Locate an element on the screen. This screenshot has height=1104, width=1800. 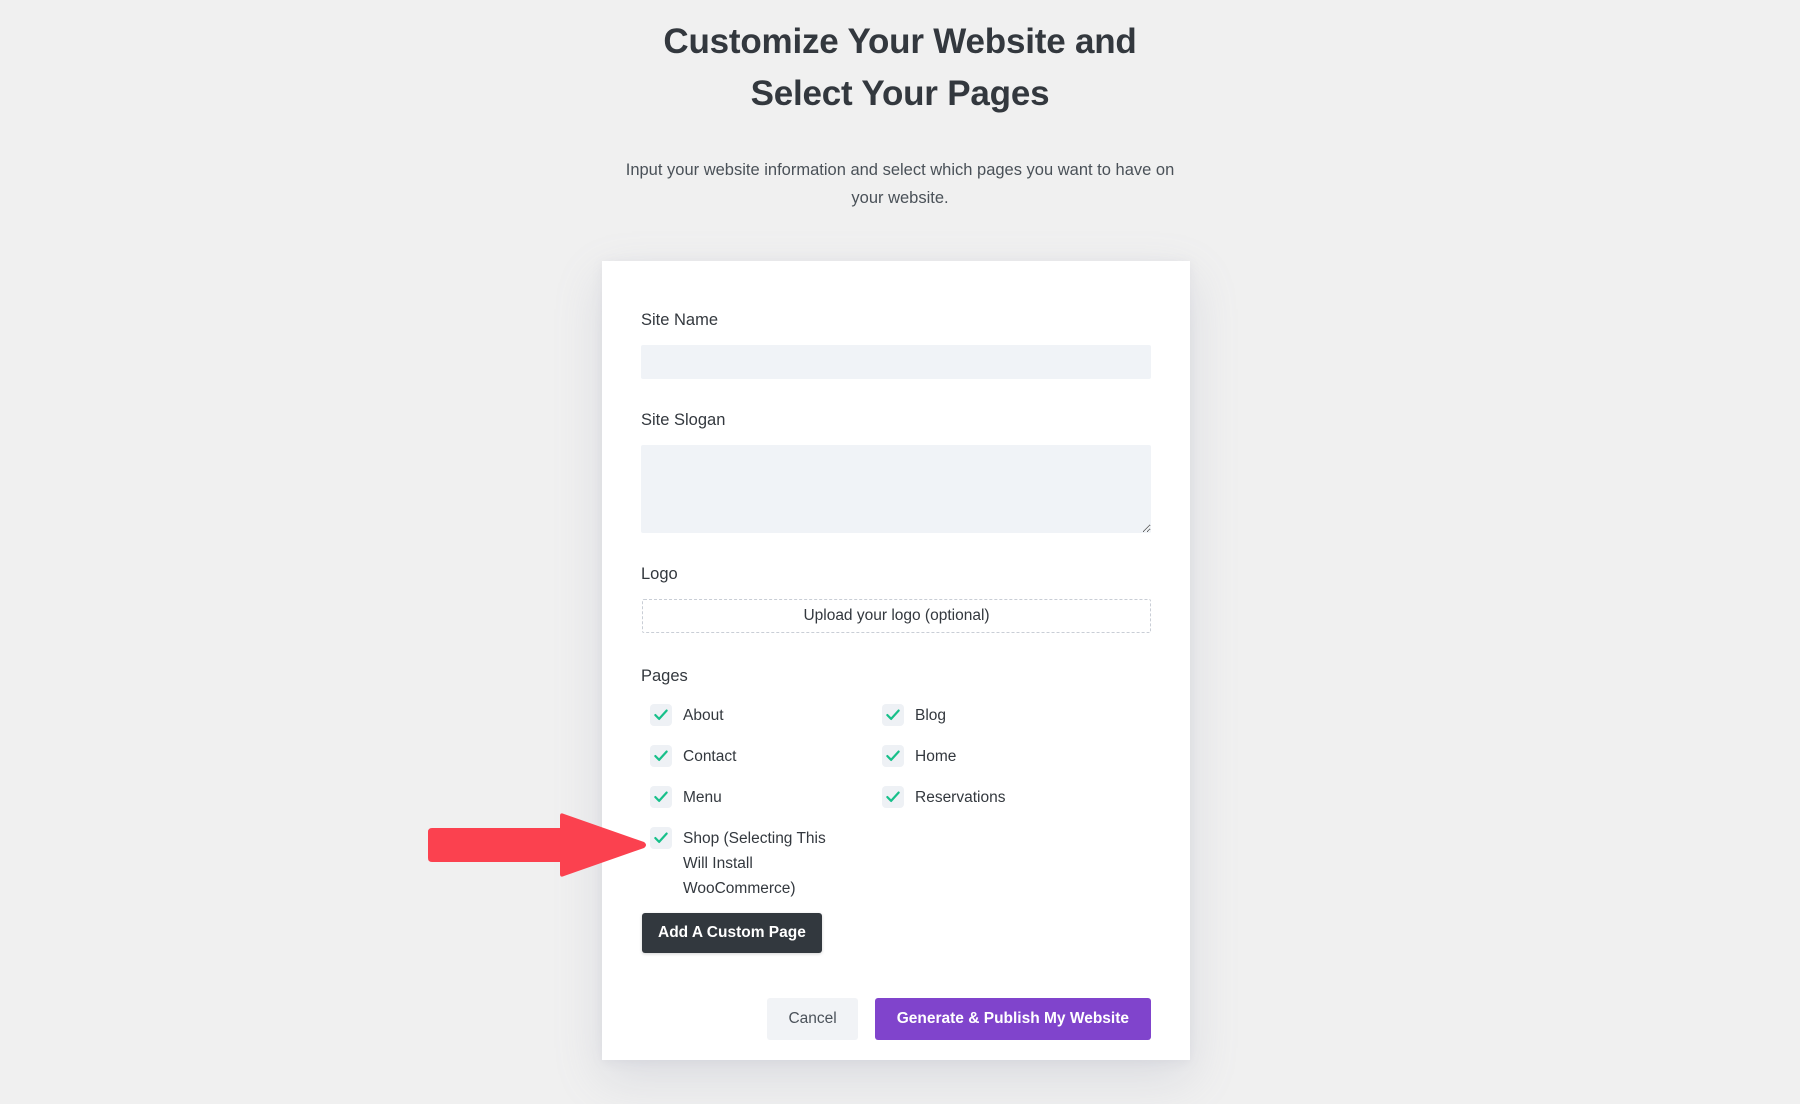
pages-label: Pages is located at coordinates (664, 676).